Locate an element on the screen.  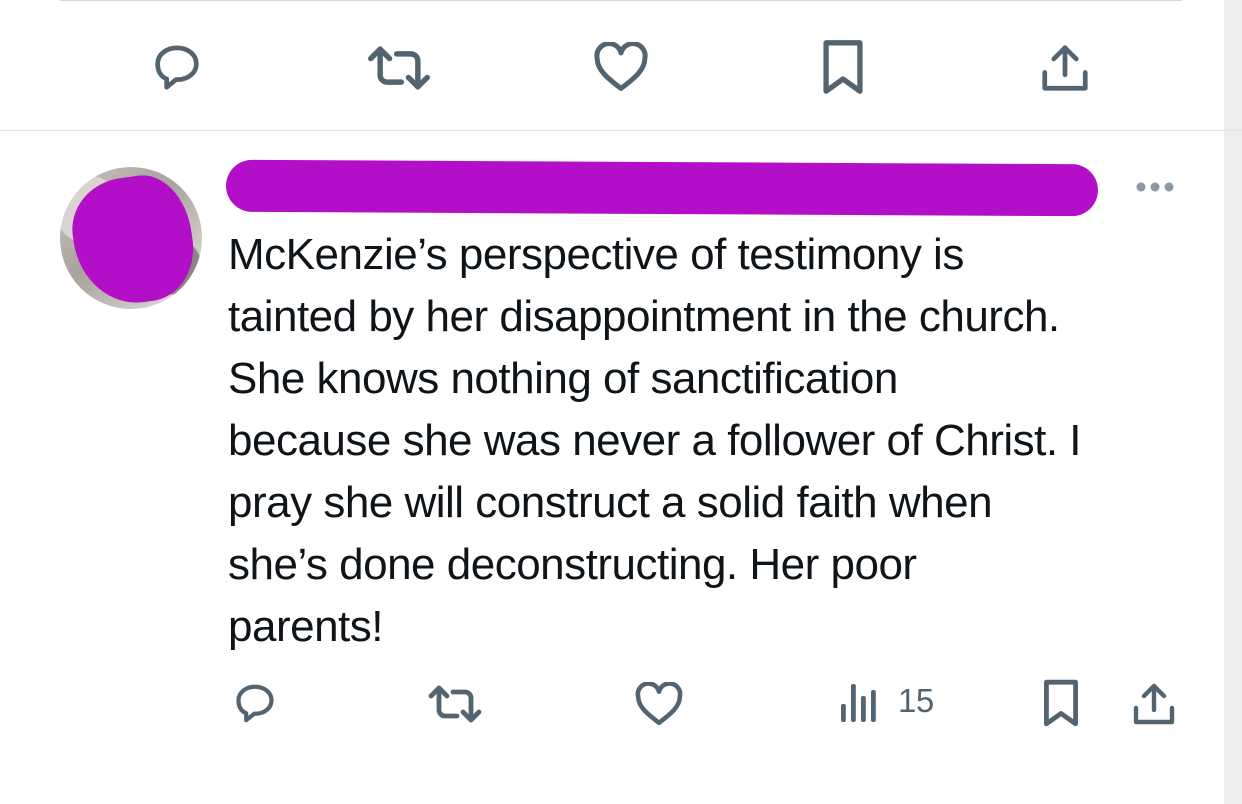
avatar is located at coordinates (131, 238).